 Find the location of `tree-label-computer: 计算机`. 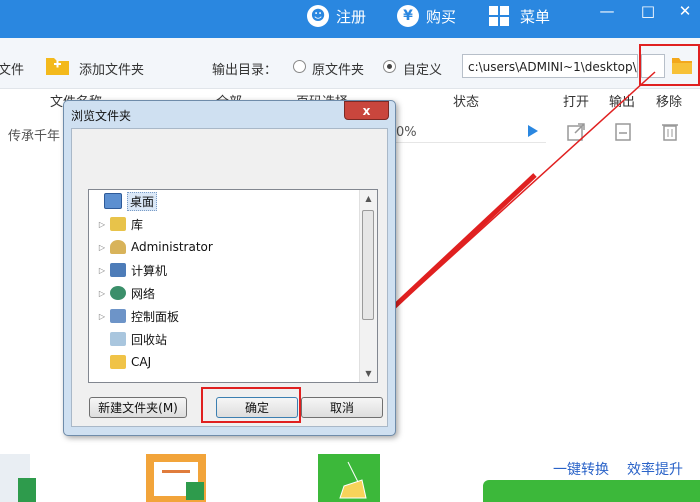

tree-label-computer: 计算机 is located at coordinates (149, 270).